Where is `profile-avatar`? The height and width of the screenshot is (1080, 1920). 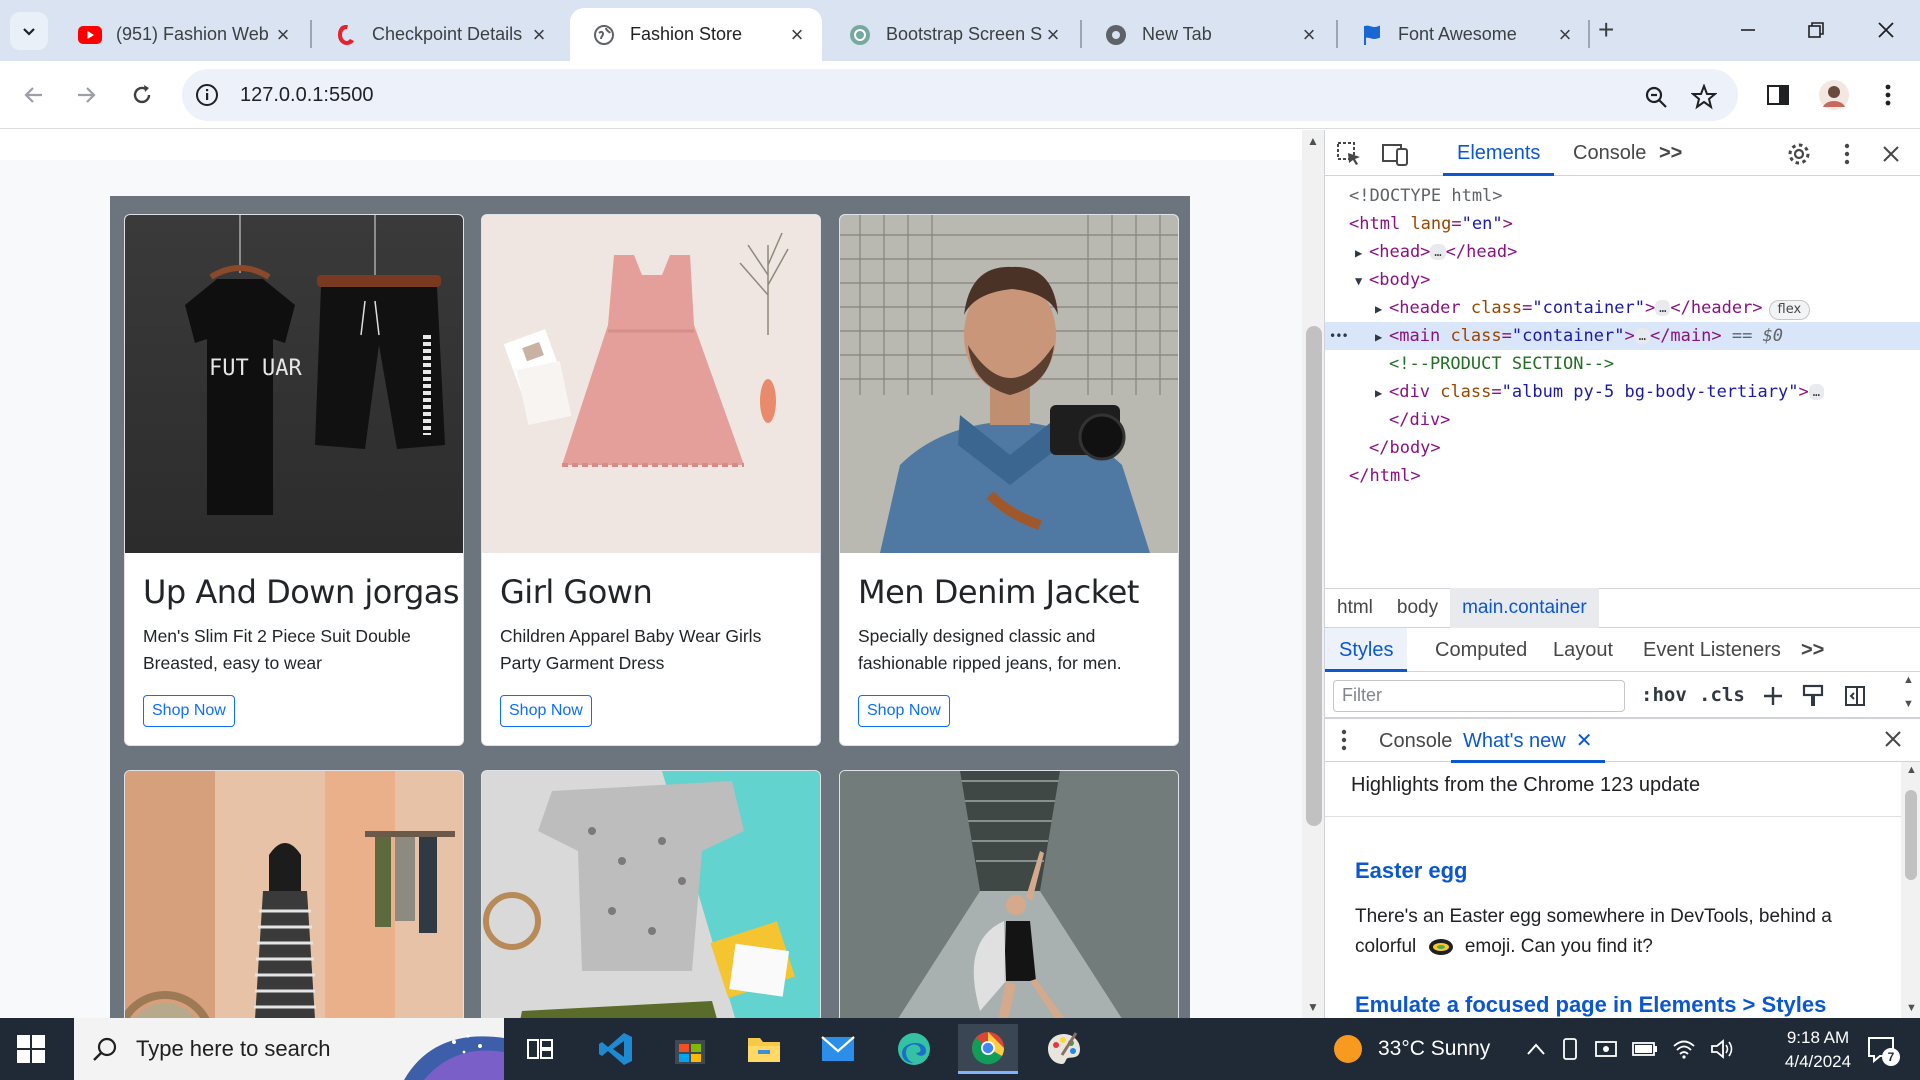
profile-avatar is located at coordinates (1834, 95).